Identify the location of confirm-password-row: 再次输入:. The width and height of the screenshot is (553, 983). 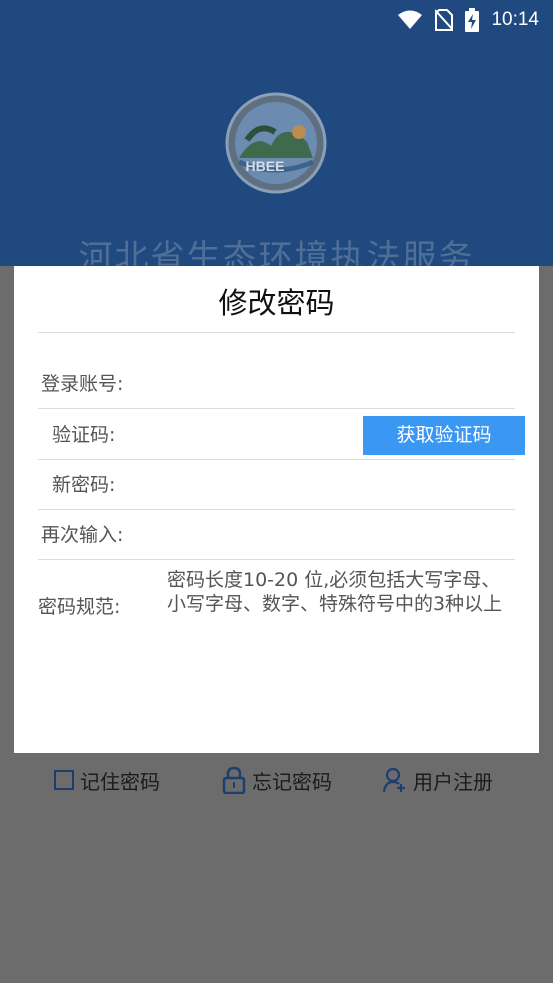
(276, 535).